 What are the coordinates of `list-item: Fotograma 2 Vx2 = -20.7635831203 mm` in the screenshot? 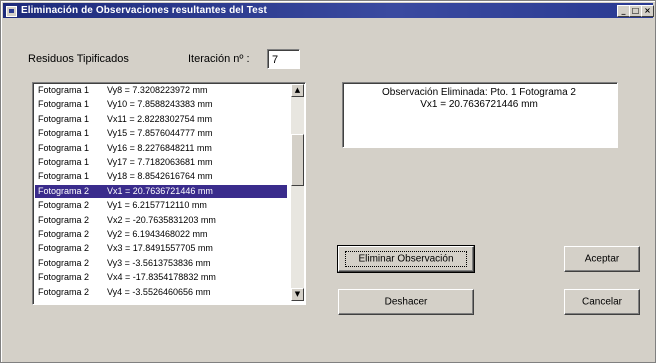 It's located at (161, 220).